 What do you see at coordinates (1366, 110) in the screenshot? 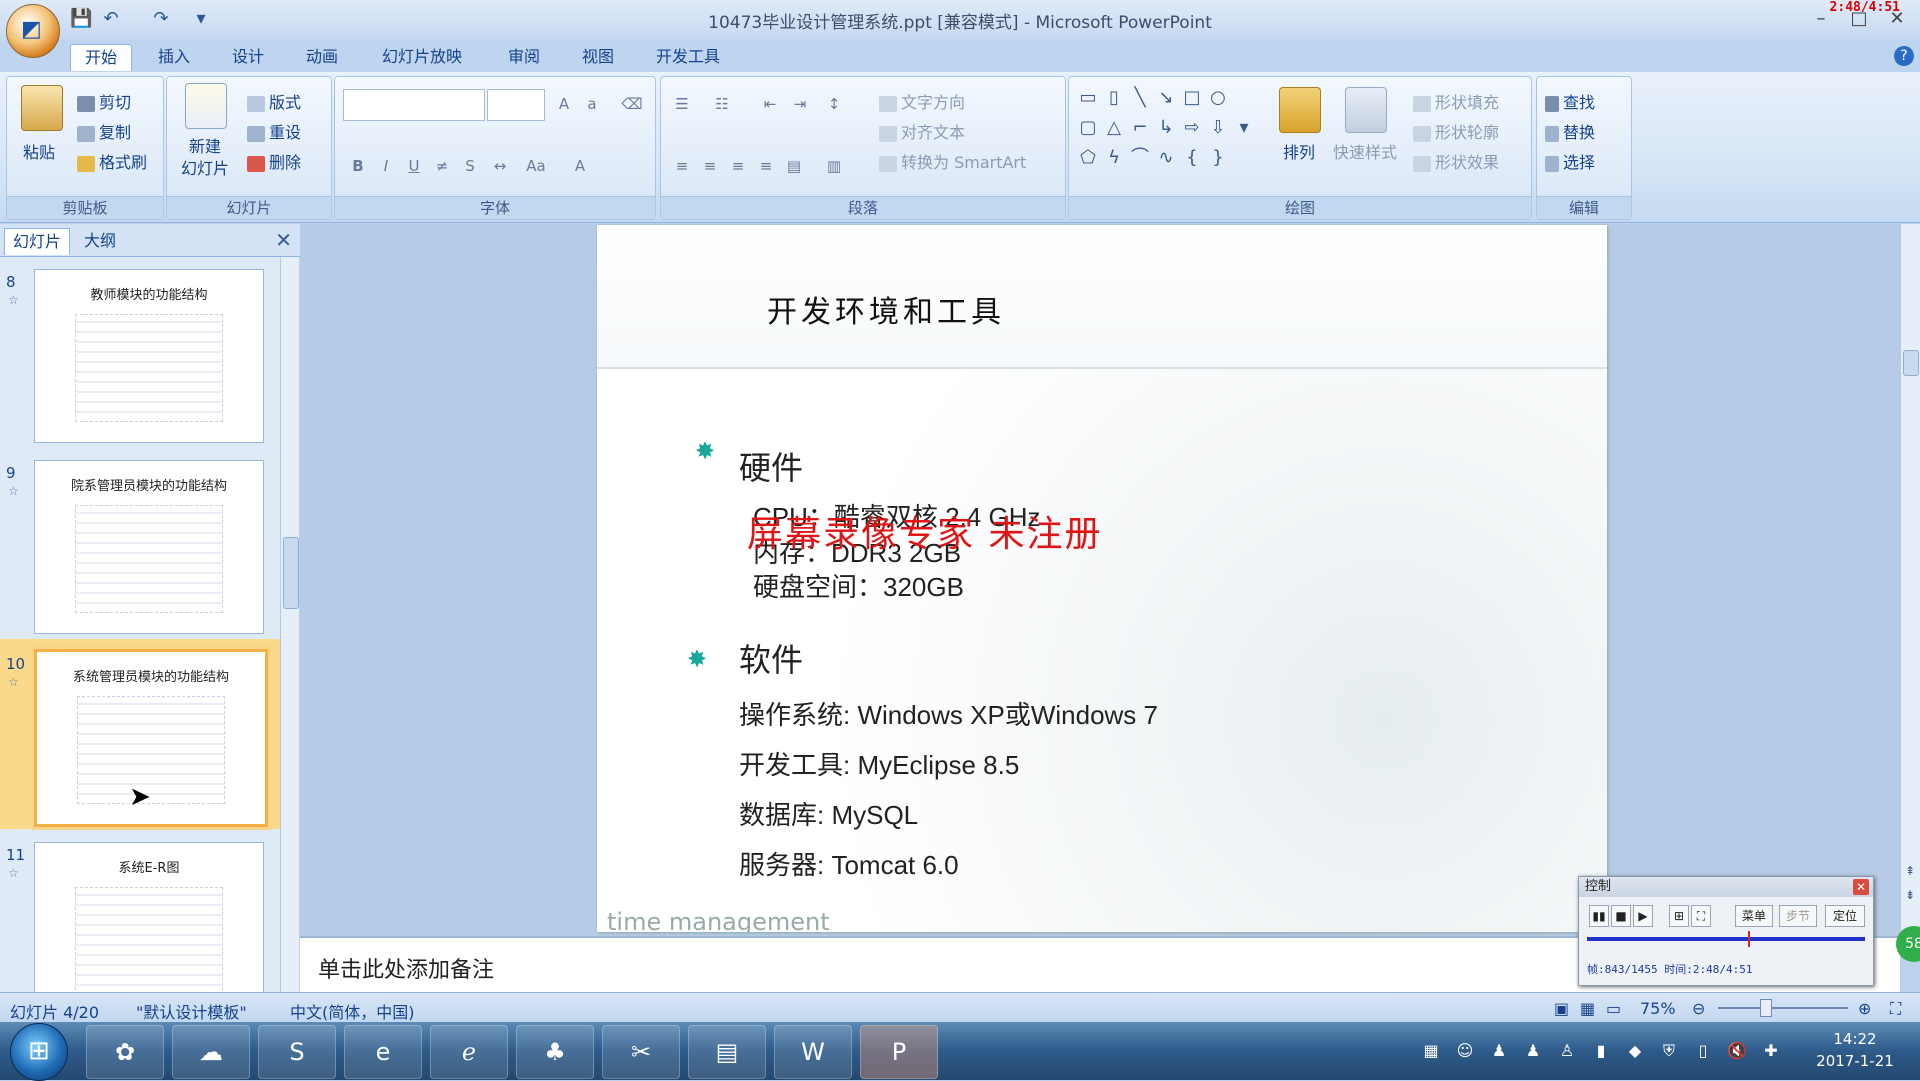
I see `quick-styles-icon` at bounding box center [1366, 110].